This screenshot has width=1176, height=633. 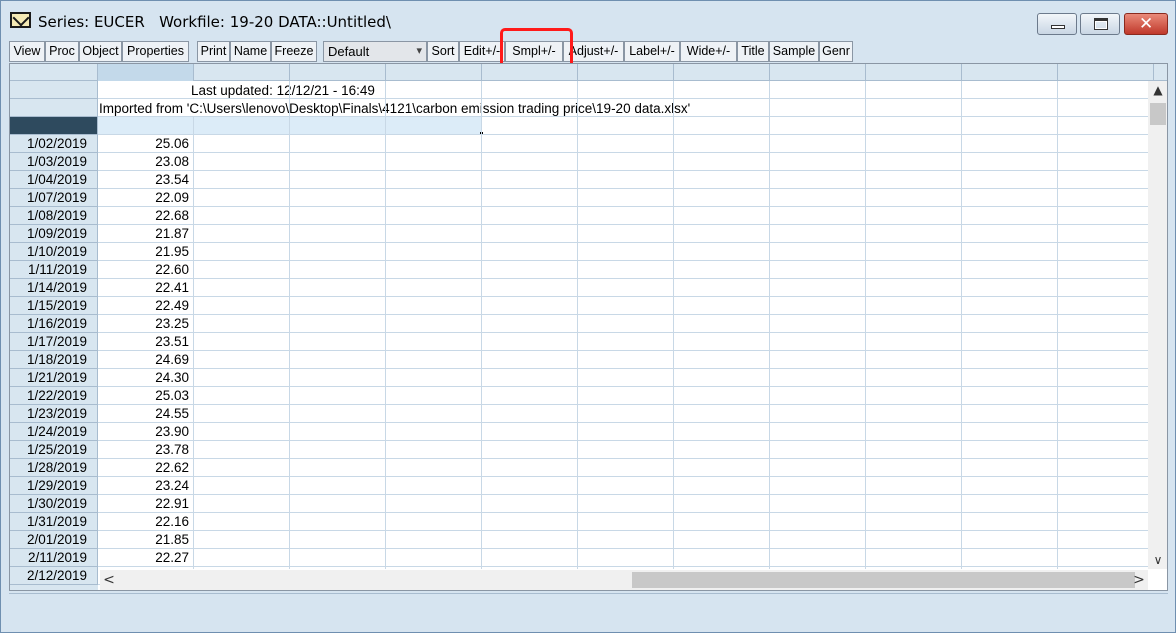 What do you see at coordinates (54, 522) in the screenshot?
I see `row-label-date: 1/31/2019` at bounding box center [54, 522].